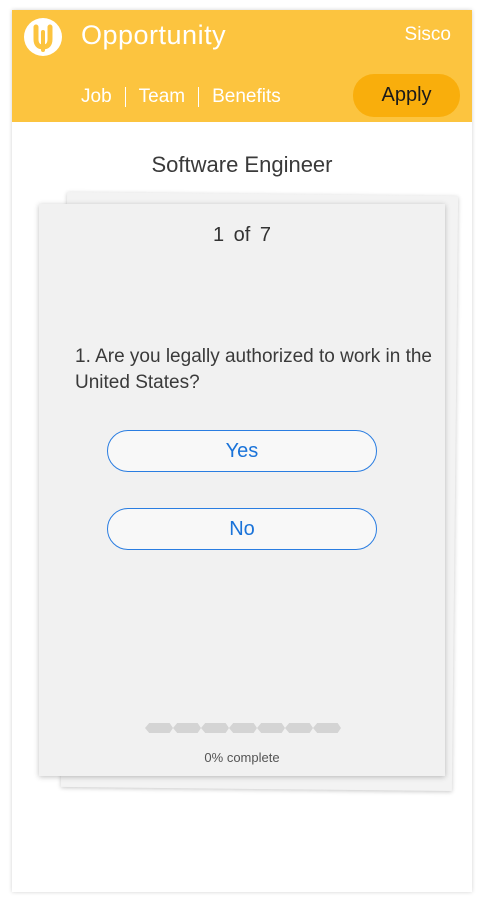 Image resolution: width=484 pixels, height=908 pixels. I want to click on tab-benefits: Benefits, so click(246, 97).